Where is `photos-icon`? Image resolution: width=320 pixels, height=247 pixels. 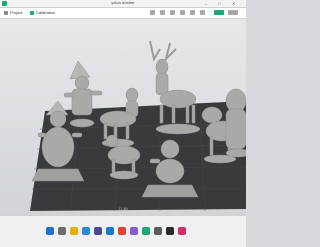 photos-icon is located at coordinates (134, 231).